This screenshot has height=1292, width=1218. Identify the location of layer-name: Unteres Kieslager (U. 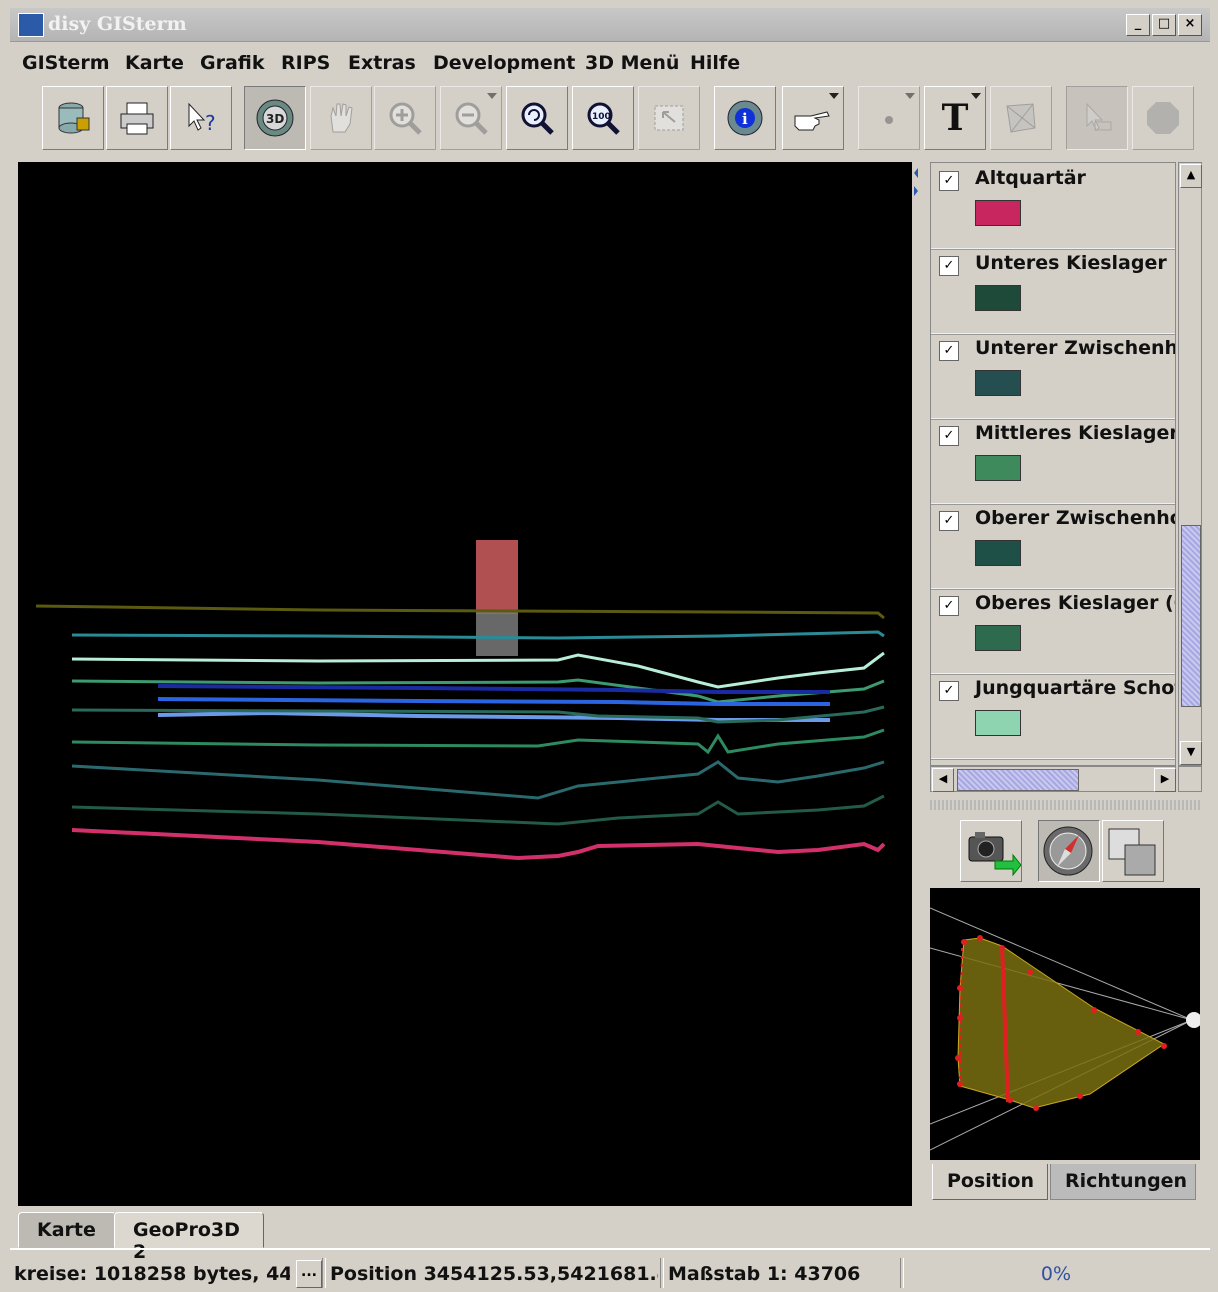
(1075, 263).